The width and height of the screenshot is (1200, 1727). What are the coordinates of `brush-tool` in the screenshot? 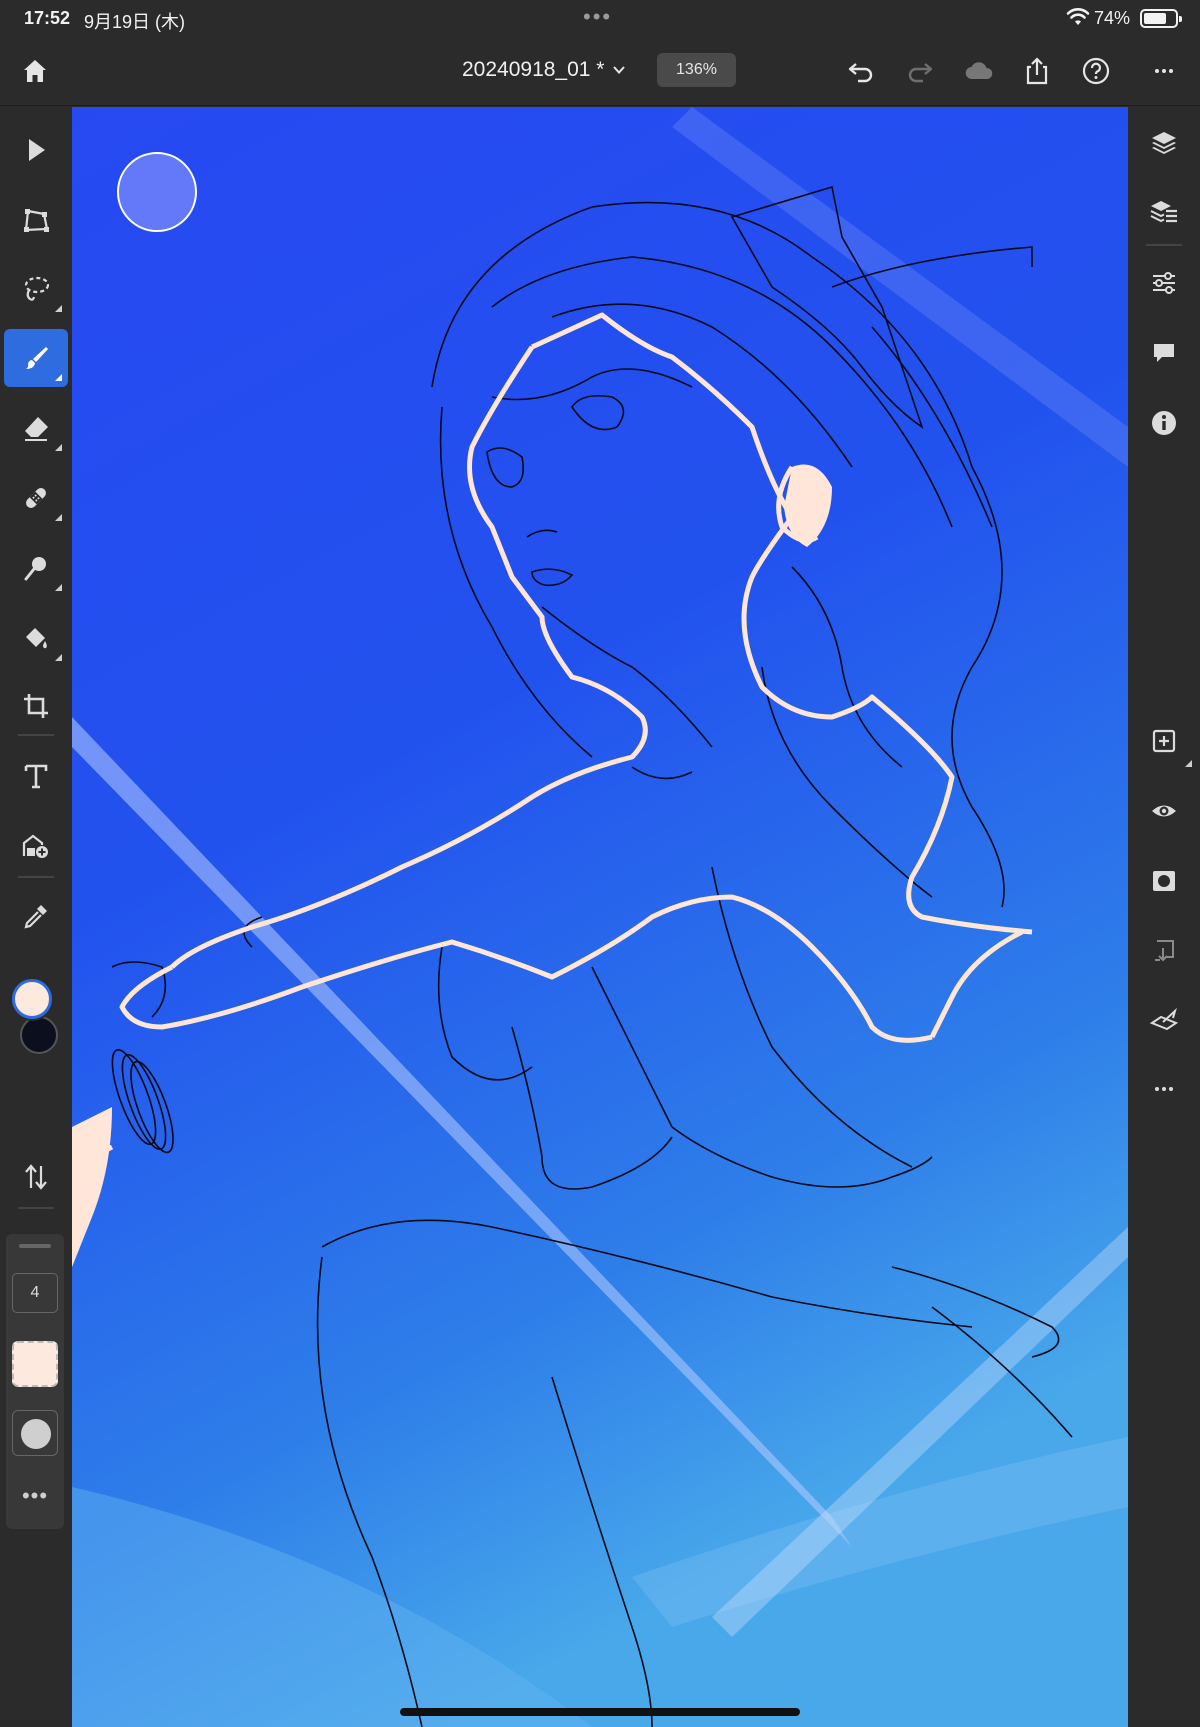 It's located at (36, 358).